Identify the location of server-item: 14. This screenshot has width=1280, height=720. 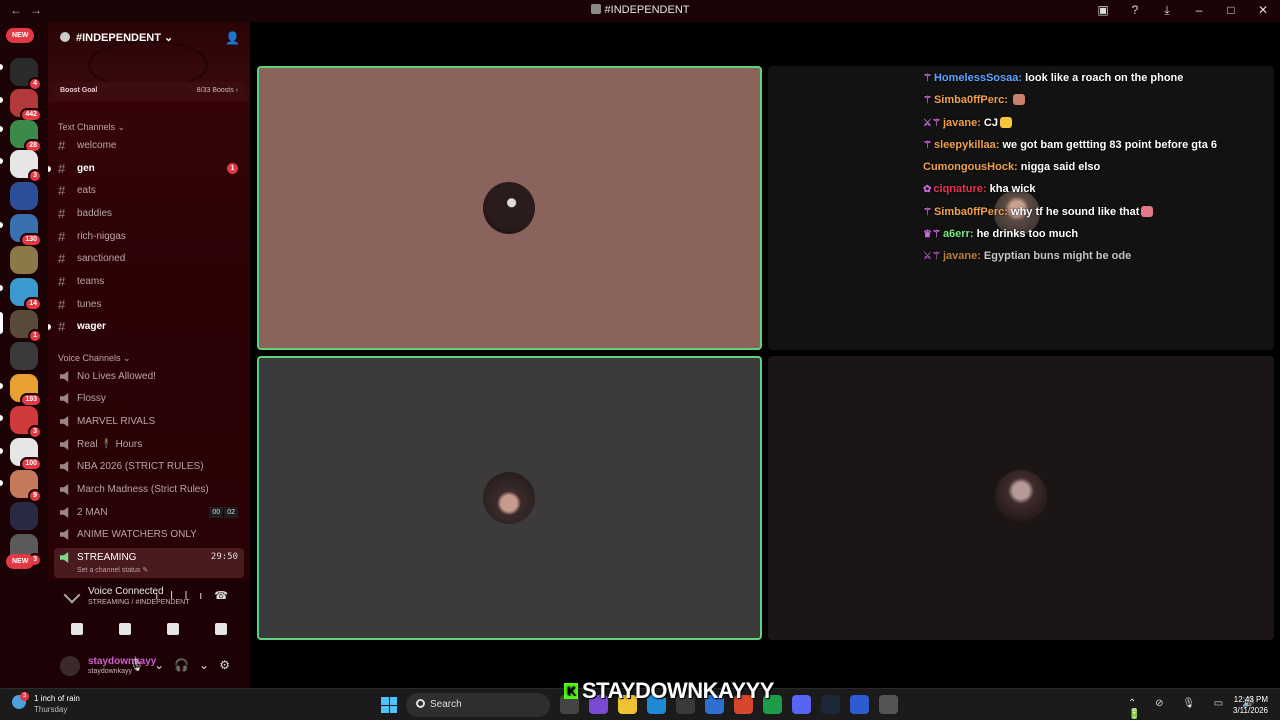
(26, 294).